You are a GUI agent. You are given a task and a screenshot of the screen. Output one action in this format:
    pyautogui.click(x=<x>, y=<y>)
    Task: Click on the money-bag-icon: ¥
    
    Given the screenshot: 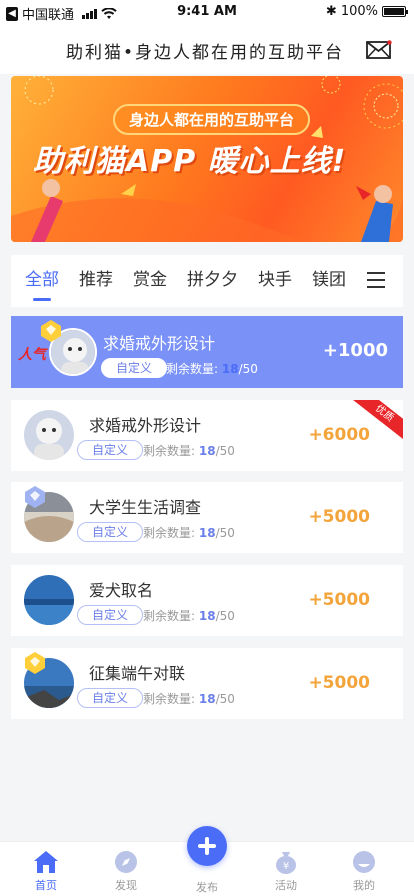 What is the action you would take?
    pyautogui.click(x=286, y=863)
    